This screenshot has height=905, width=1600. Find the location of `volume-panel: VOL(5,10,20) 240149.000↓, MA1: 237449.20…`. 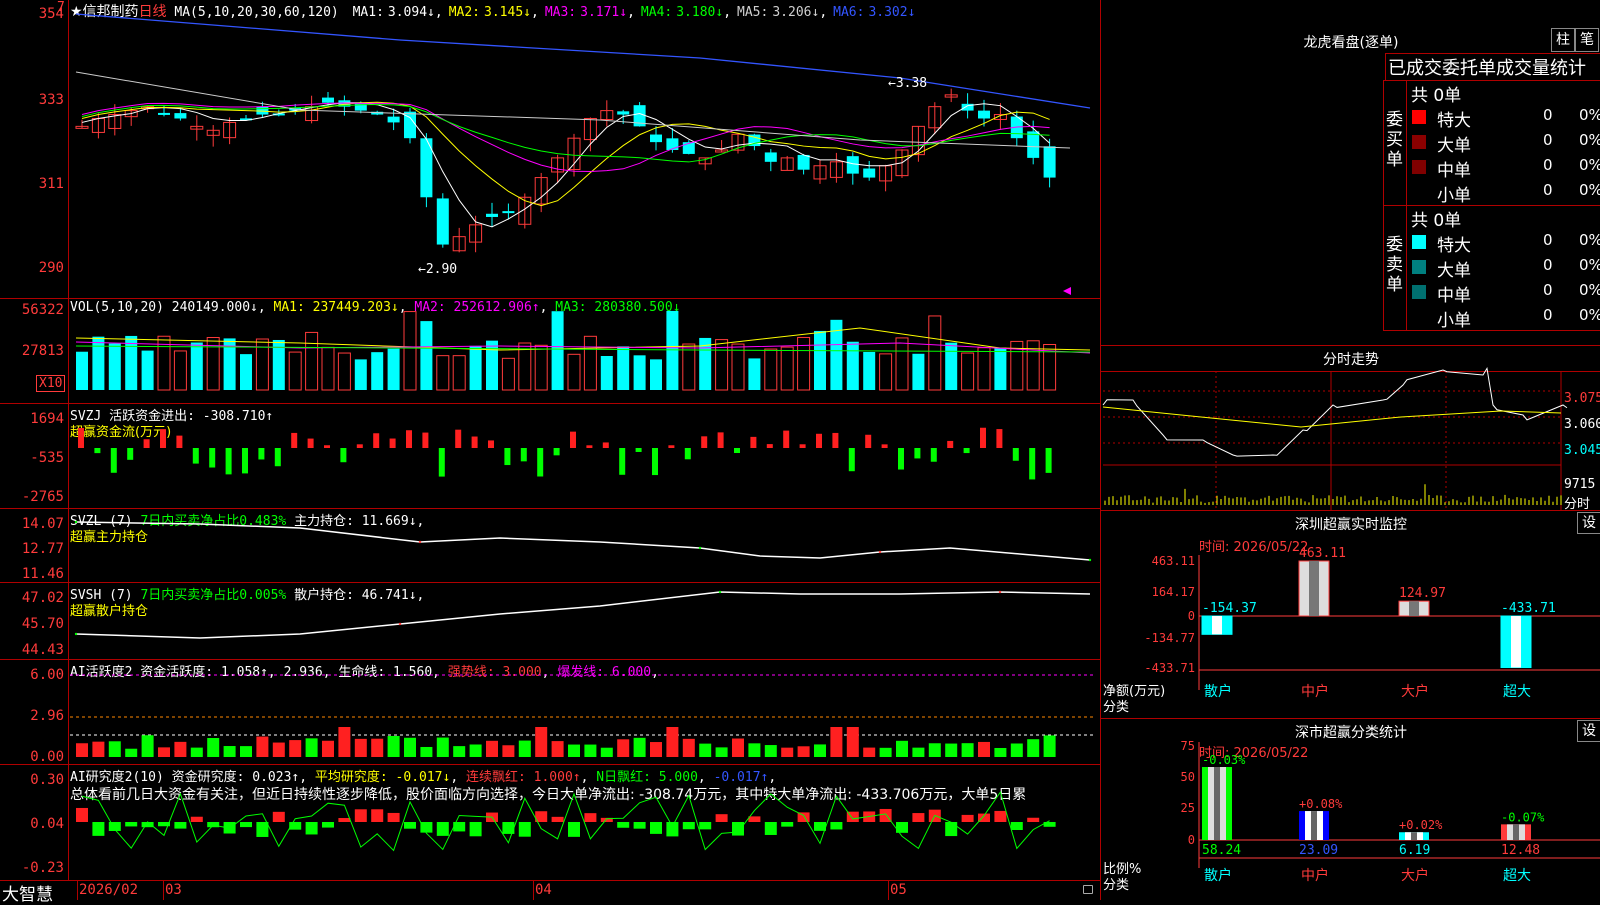

volume-panel: VOL(5,10,20) 240149.000↓, MA1: 237449.20… is located at coordinates (550, 351).